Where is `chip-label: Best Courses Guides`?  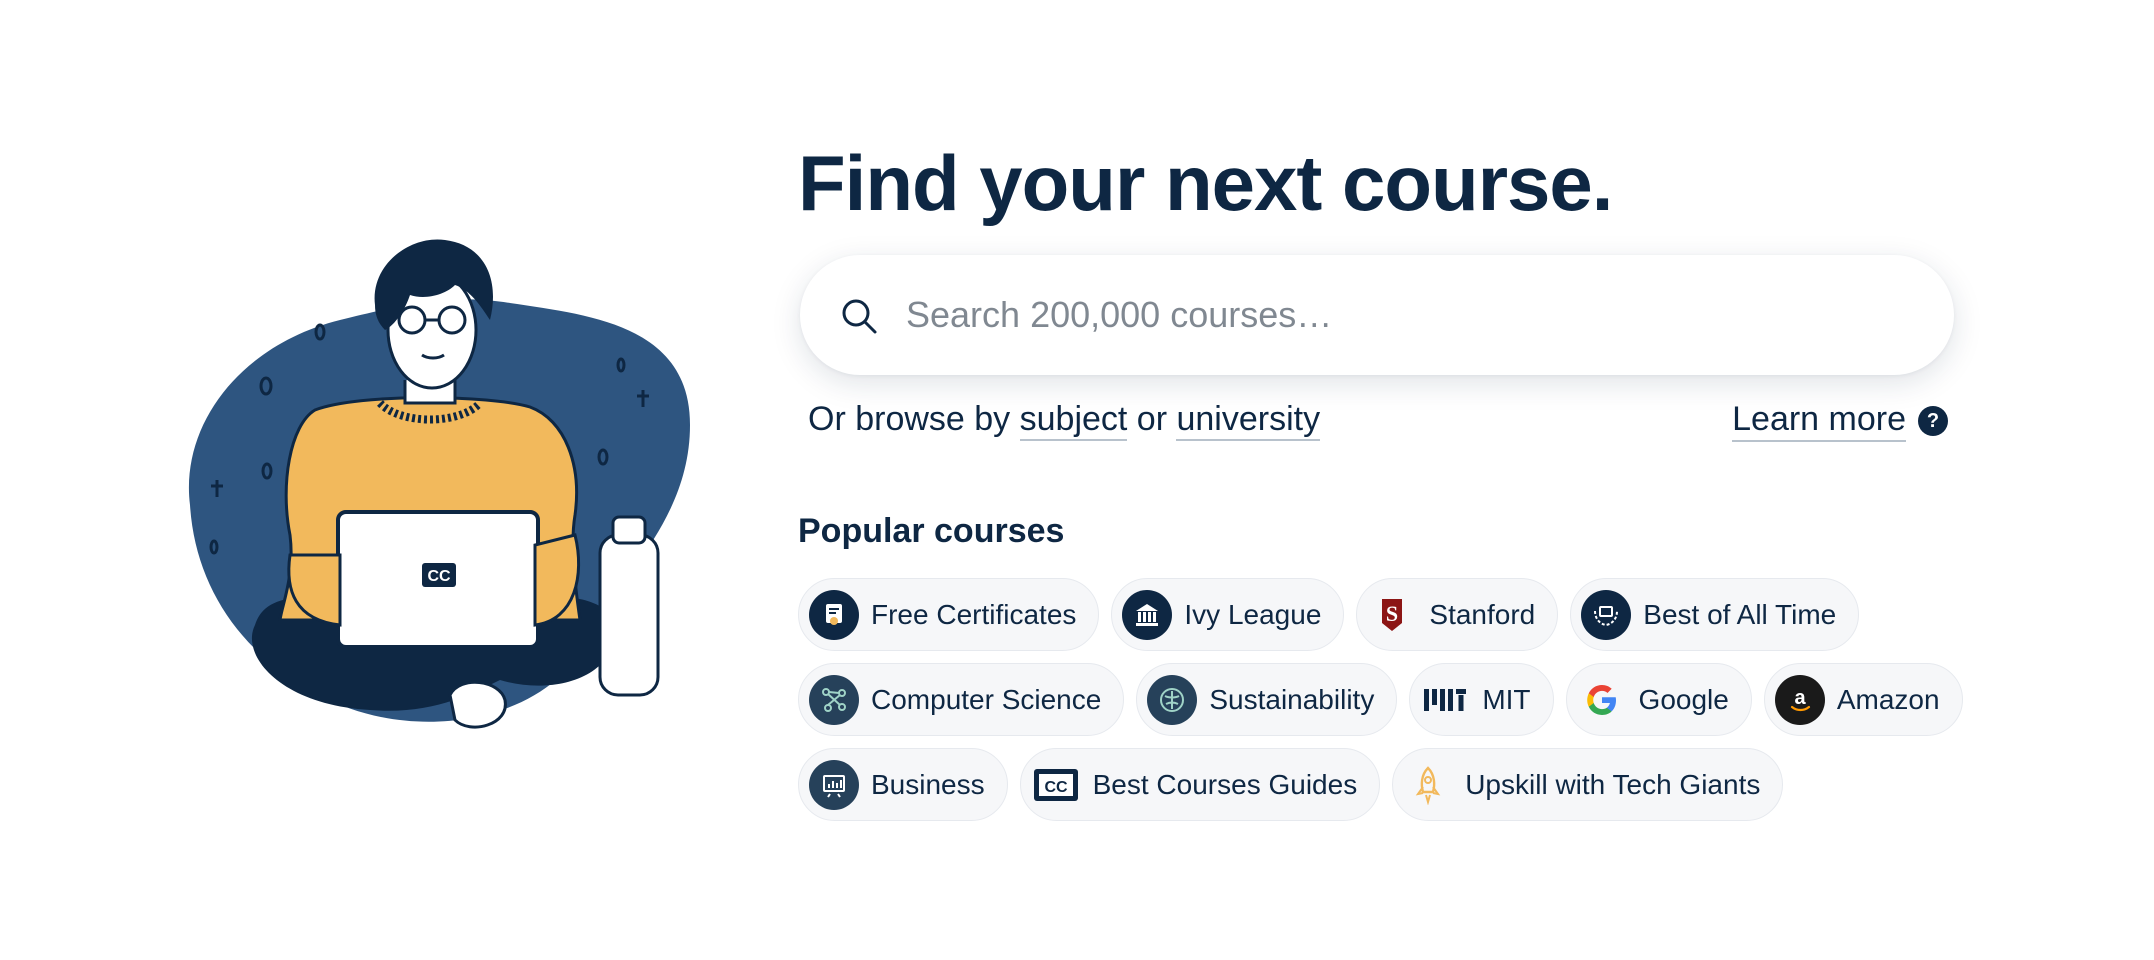 chip-label: Best Courses Guides is located at coordinates (1225, 784).